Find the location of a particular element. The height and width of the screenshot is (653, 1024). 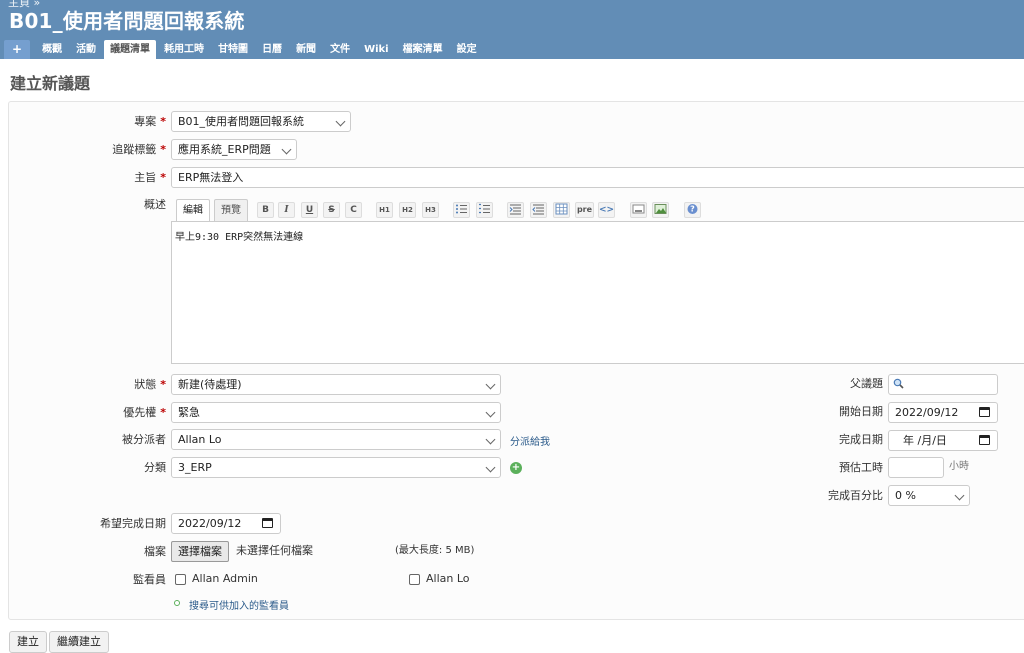

assign-to-me-link: 分派給我 is located at coordinates (530, 440).